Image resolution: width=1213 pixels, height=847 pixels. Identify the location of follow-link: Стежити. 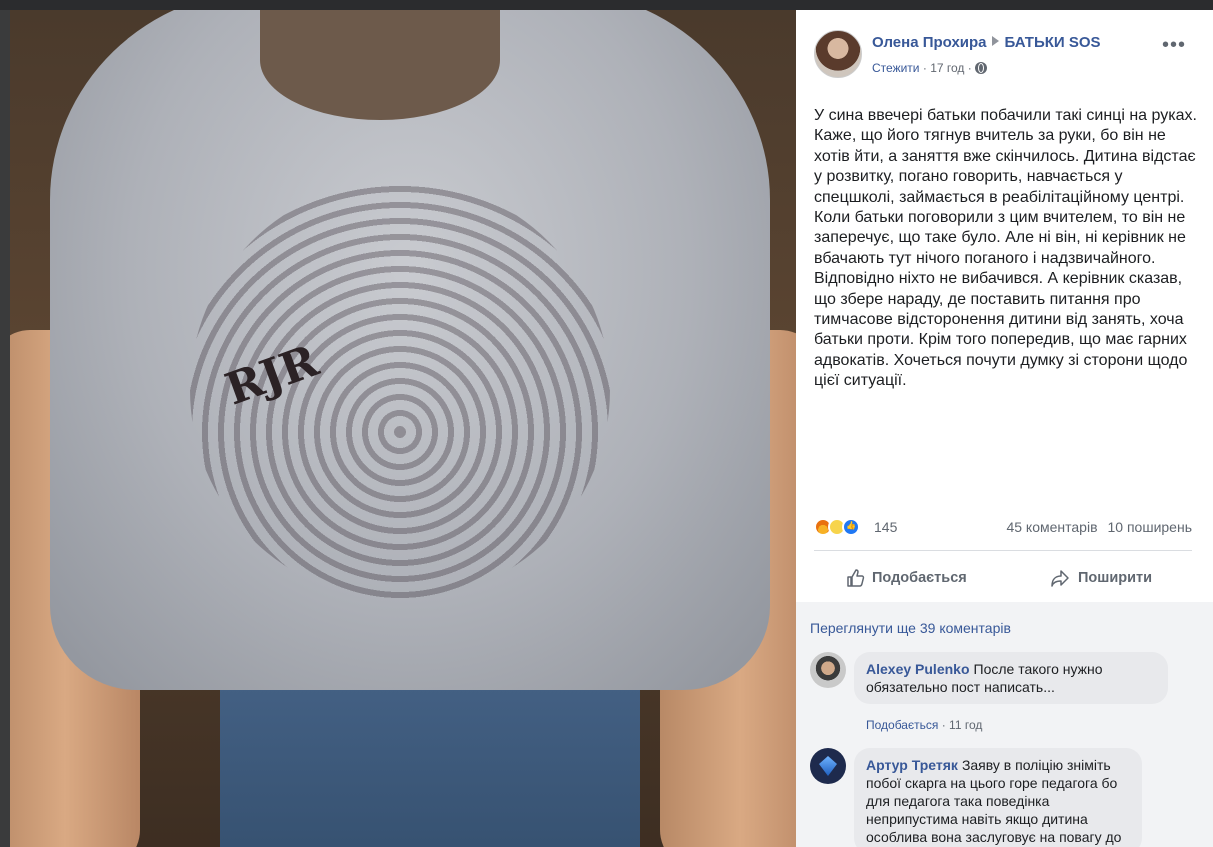
(896, 68).